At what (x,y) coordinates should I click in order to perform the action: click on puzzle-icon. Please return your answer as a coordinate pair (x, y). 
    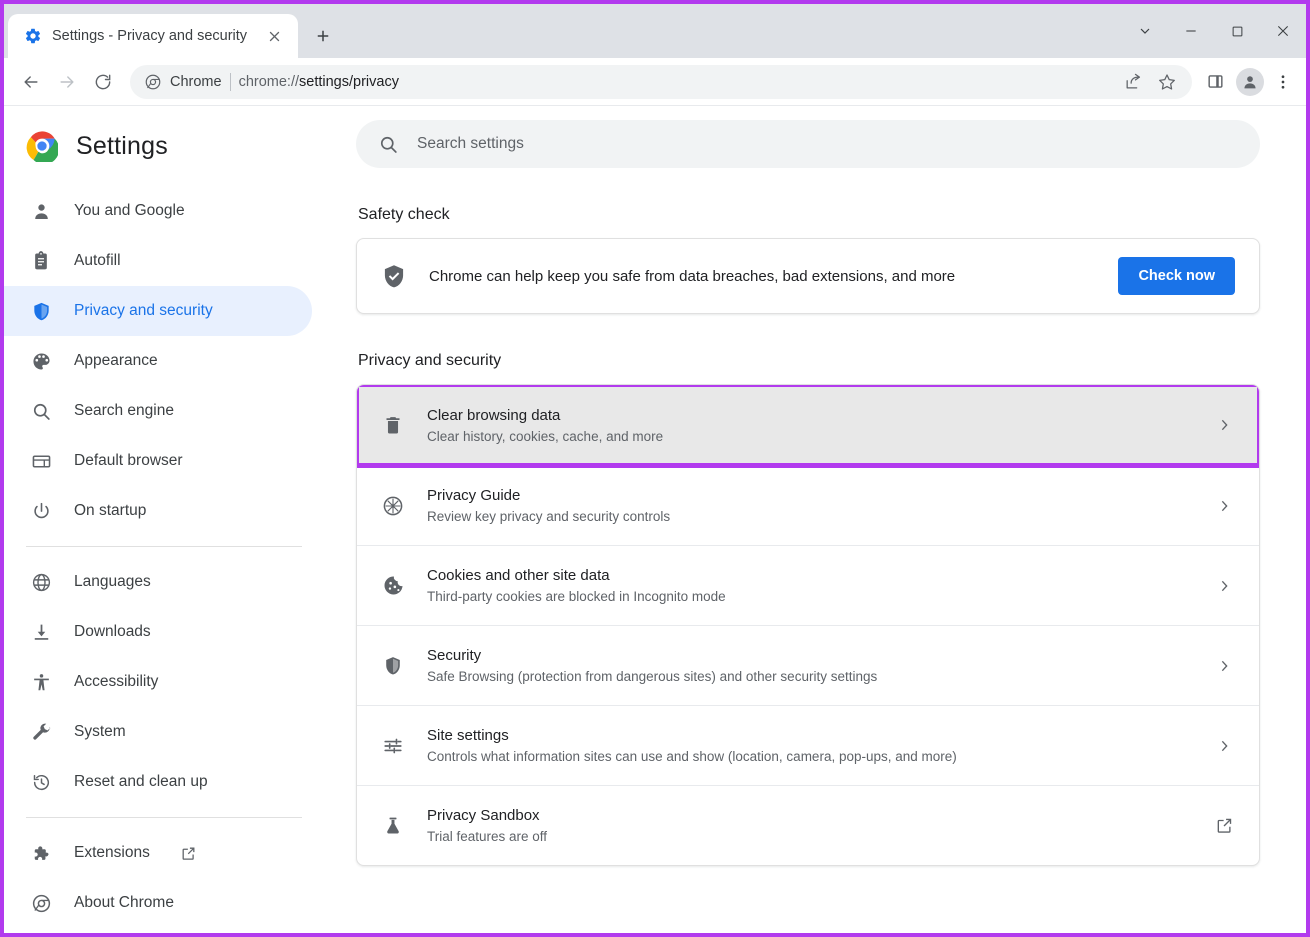
    Looking at the image, I should click on (41, 853).